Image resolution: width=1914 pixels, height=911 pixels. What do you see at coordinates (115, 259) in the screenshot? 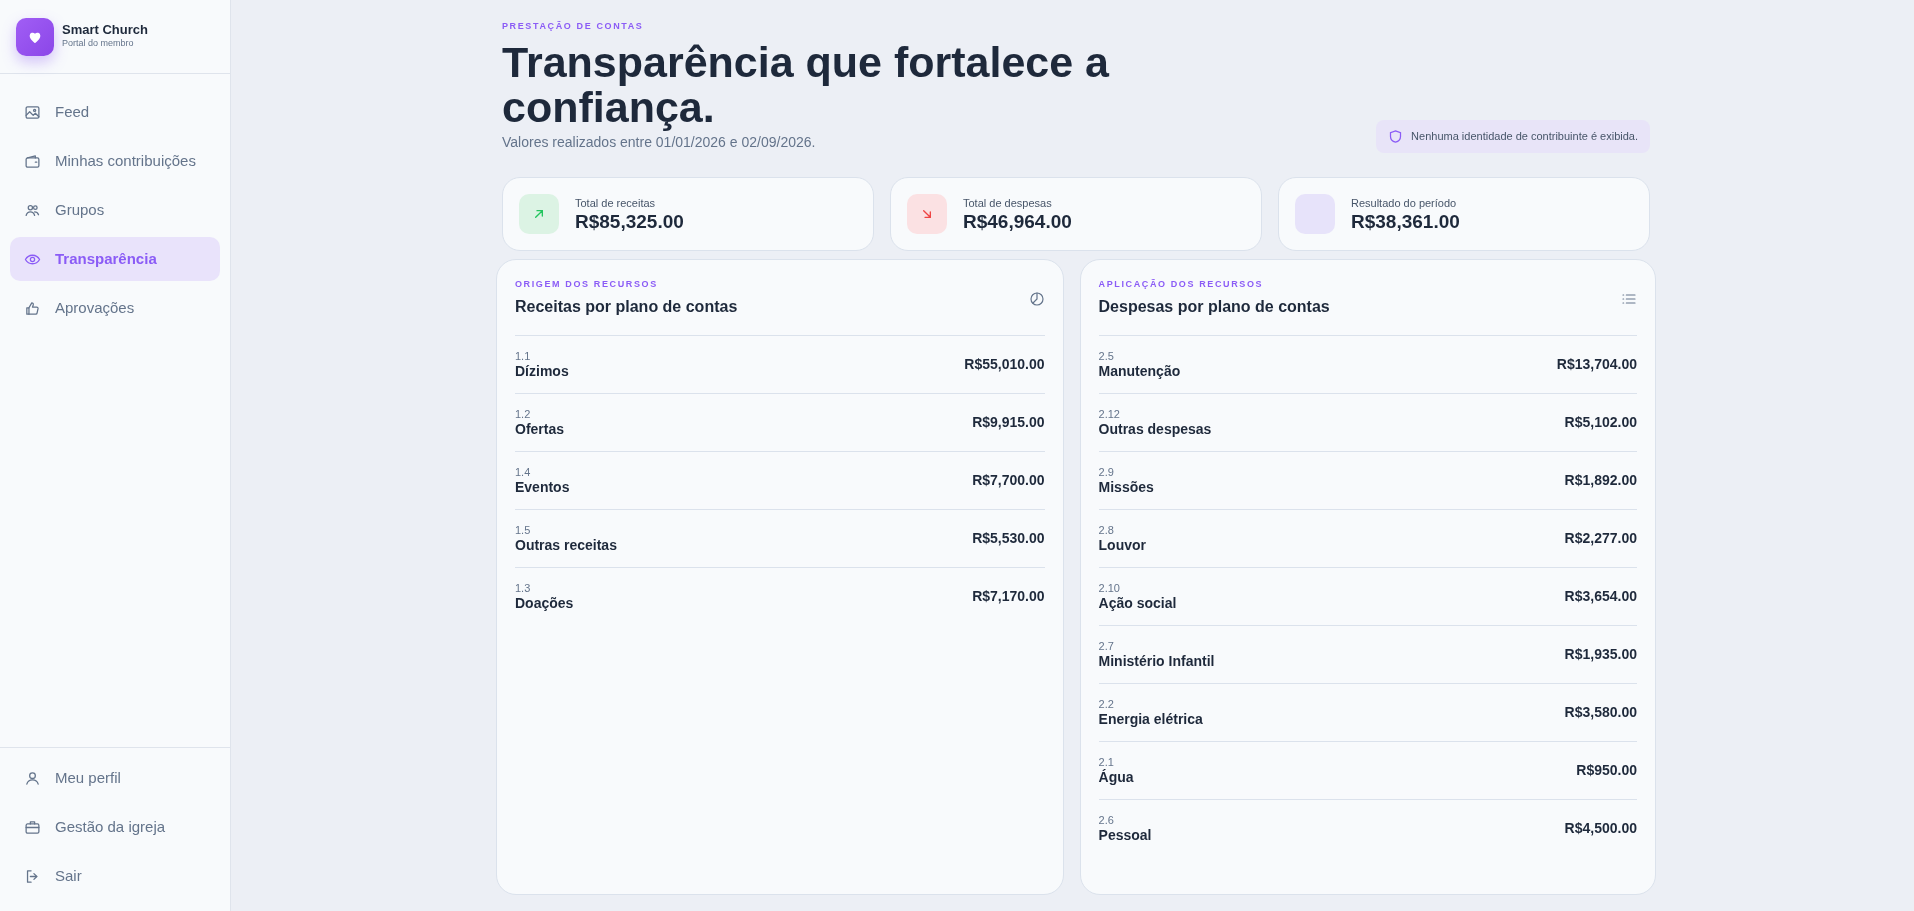
I see `nav-link: Transparência` at bounding box center [115, 259].